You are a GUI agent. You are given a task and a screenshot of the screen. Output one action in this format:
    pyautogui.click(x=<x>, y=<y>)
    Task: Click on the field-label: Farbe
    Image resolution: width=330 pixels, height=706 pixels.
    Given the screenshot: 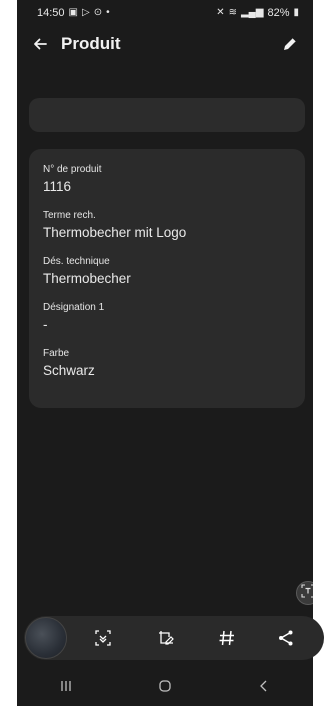 What is the action you would take?
    pyautogui.click(x=56, y=353)
    